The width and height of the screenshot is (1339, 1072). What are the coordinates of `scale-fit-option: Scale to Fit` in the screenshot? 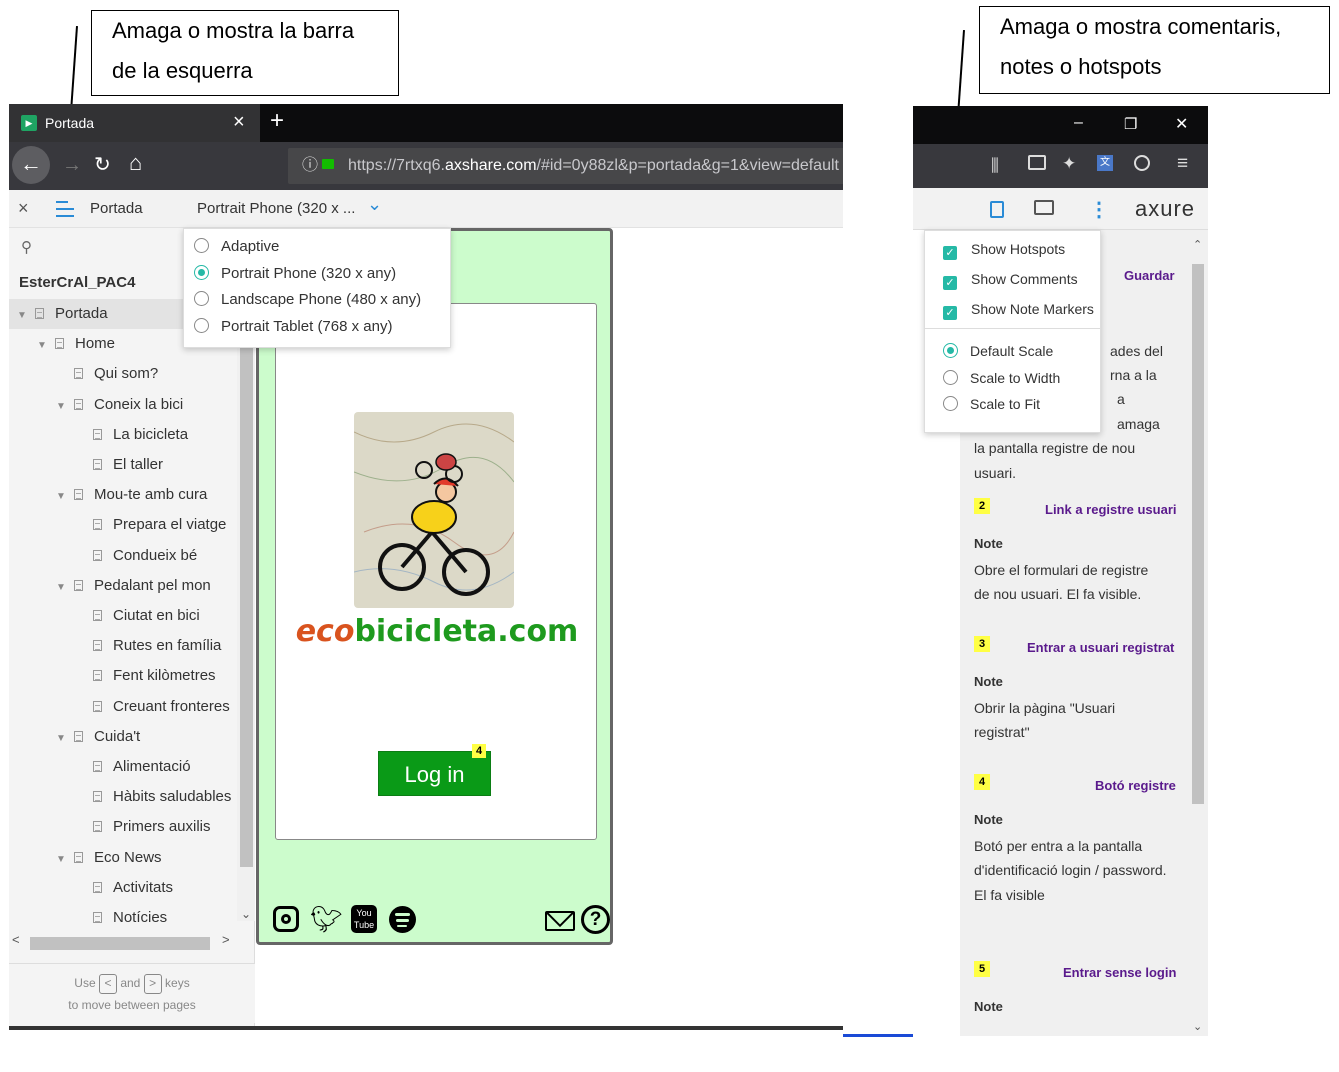 It's located at (991, 404).